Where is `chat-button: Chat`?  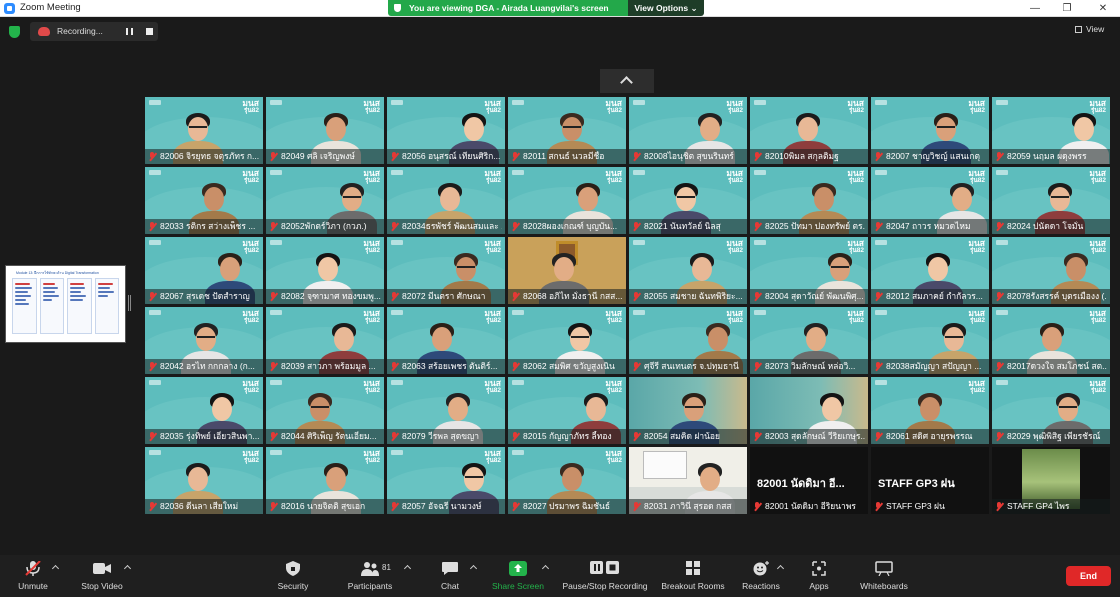
chat-button: Chat is located at coordinates (450, 576).